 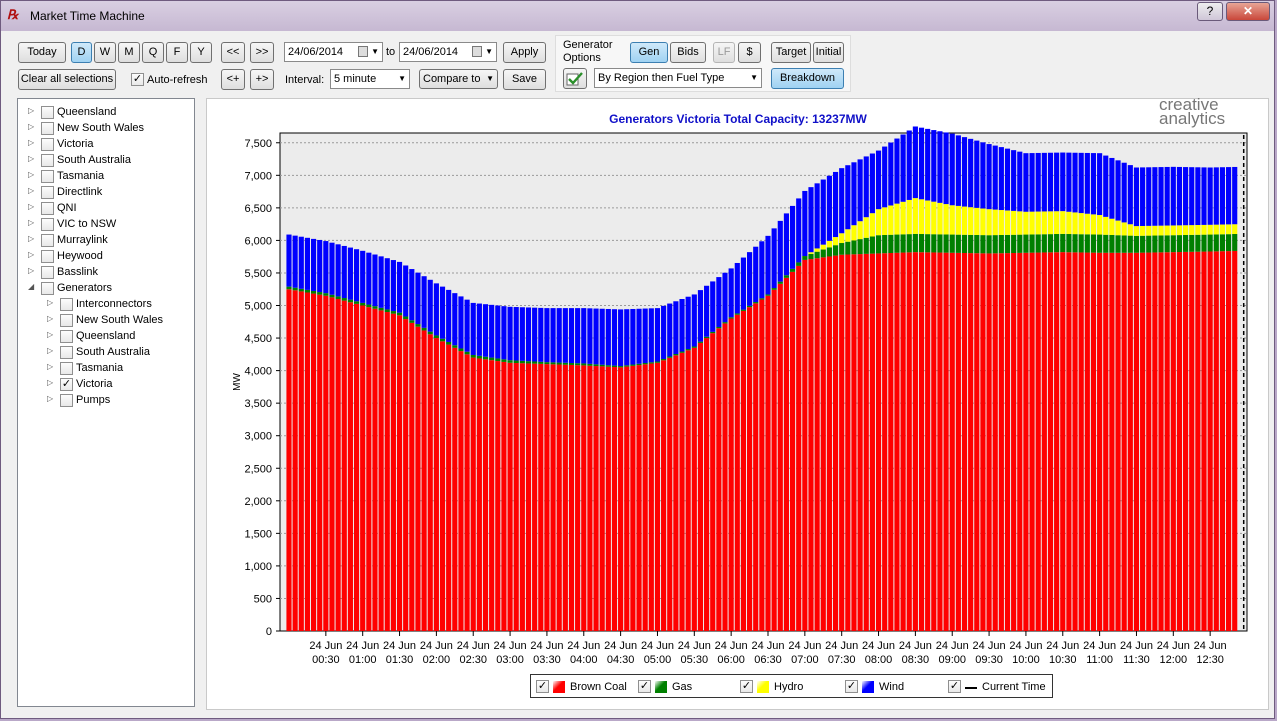 I want to click on y-tick-label: 4,500, so click(x=258, y=339).